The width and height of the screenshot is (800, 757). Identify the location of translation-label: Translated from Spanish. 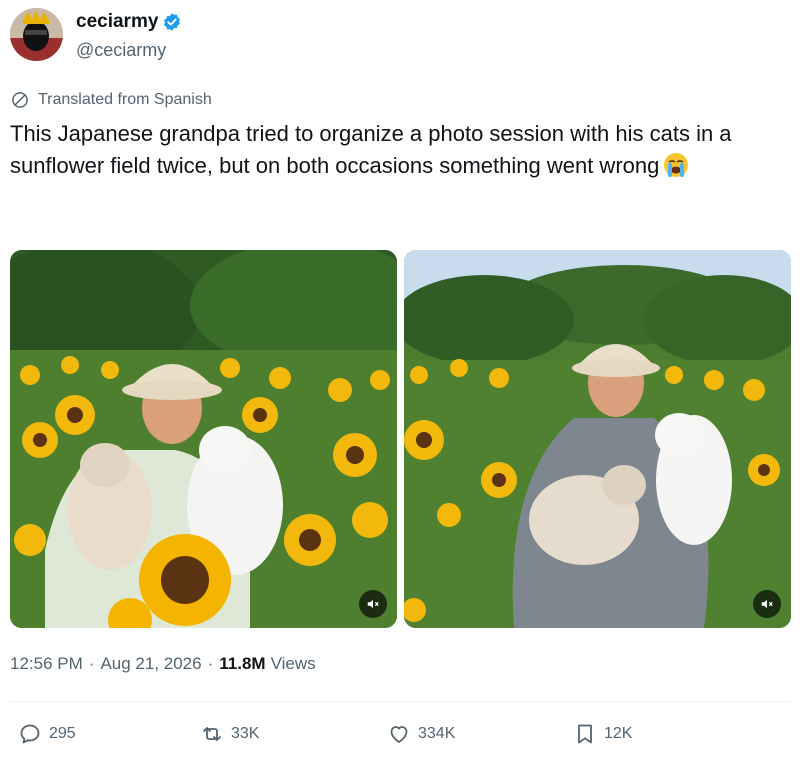
(125, 99).